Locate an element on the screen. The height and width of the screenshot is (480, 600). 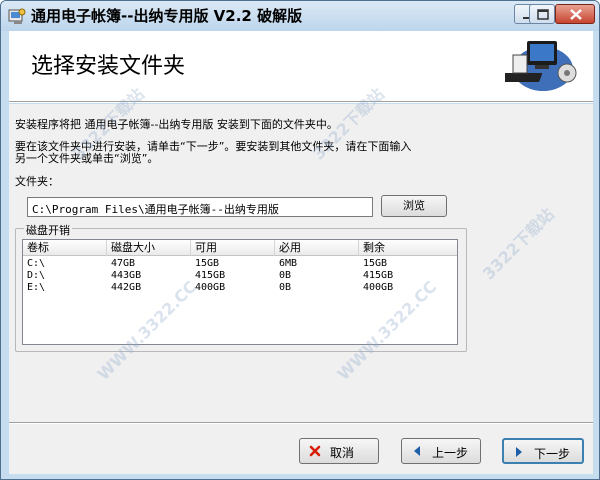
cancel-x-icon is located at coordinates (315, 451).